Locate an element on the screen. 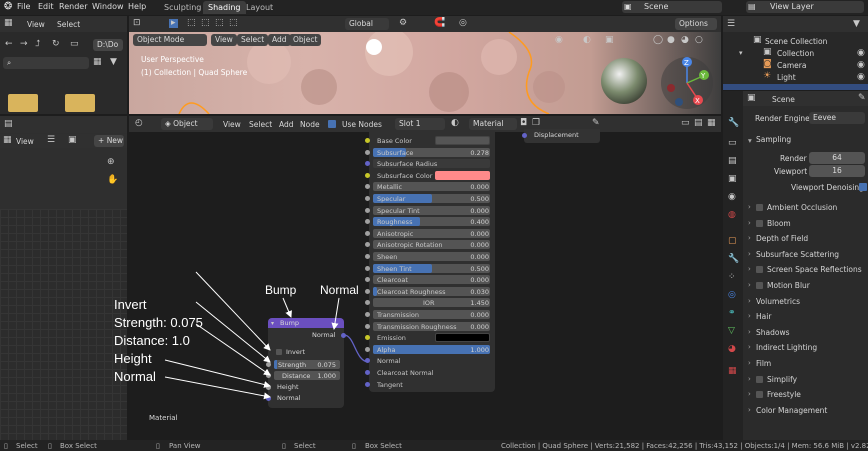 The width and height of the screenshot is (868, 451). vp-object-menu: Object is located at coordinates (305, 40).